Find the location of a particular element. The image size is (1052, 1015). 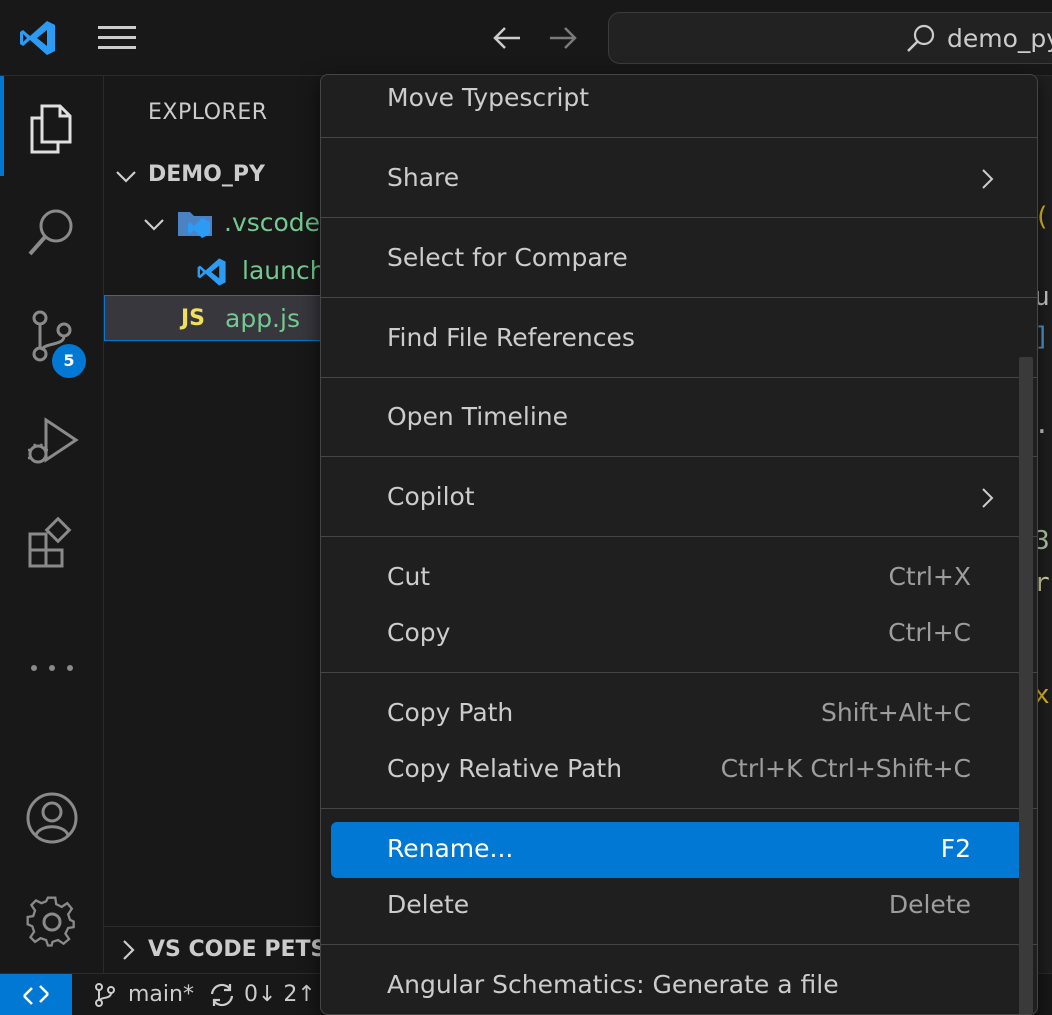

js-file-icon: JS is located at coordinates (193, 318).